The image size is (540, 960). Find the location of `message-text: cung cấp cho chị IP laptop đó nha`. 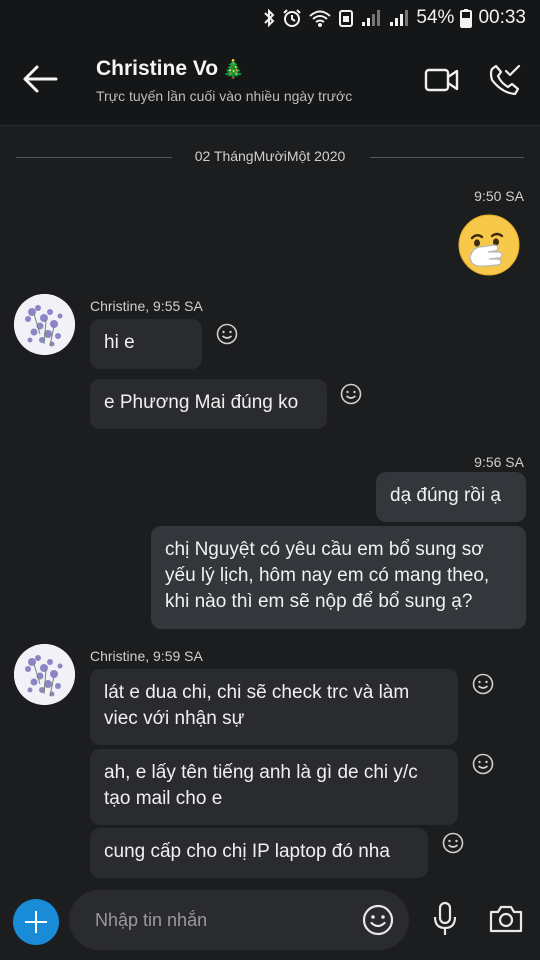

message-text: cung cấp cho chị IP laptop đó nha is located at coordinates (247, 851).